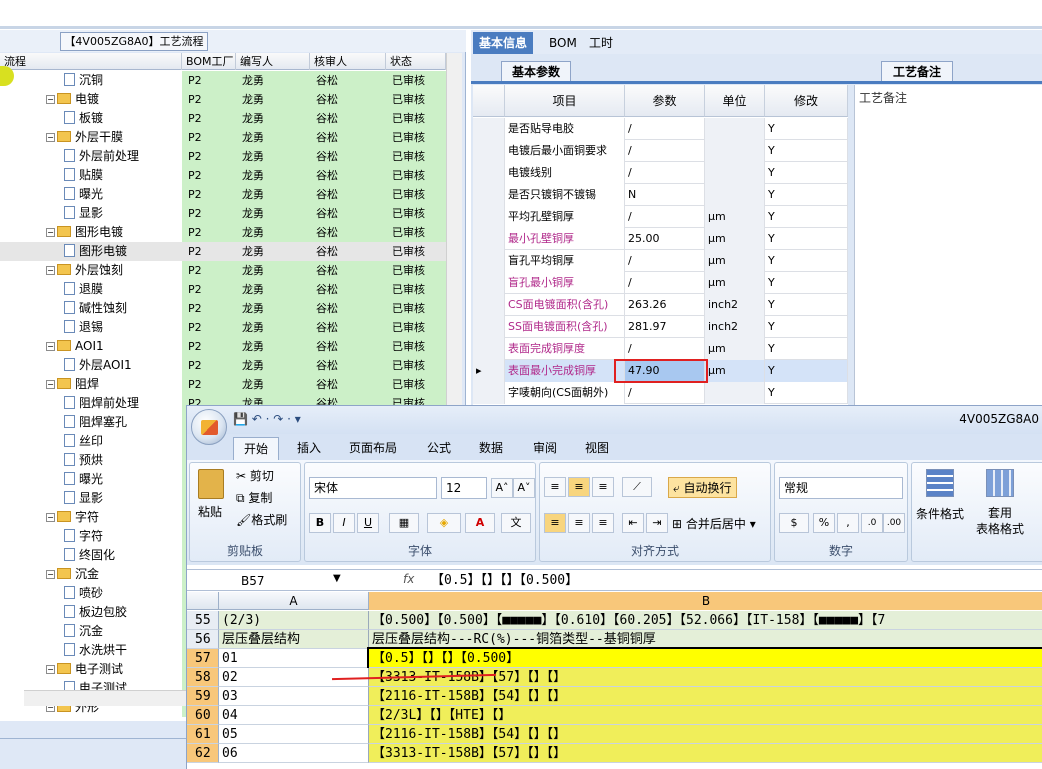  What do you see at coordinates (408, 579) in the screenshot?
I see `fx-label: fx` at bounding box center [408, 579].